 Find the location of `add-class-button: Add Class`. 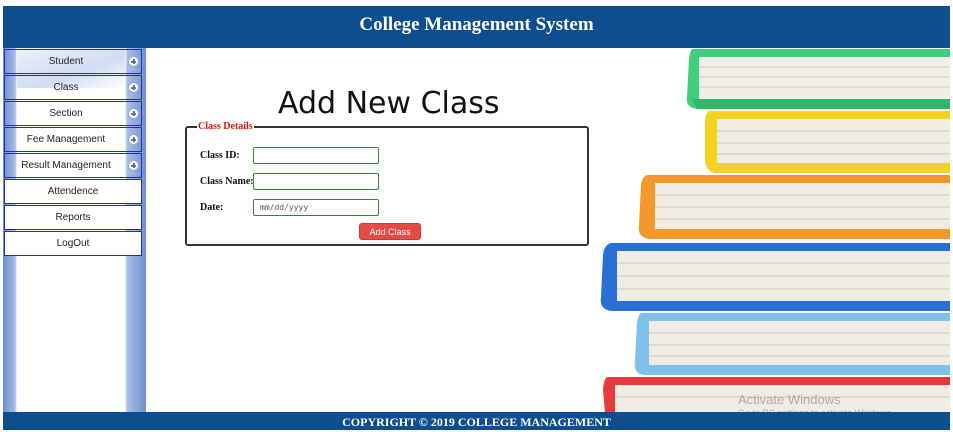

add-class-button: Add Class is located at coordinates (390, 231).